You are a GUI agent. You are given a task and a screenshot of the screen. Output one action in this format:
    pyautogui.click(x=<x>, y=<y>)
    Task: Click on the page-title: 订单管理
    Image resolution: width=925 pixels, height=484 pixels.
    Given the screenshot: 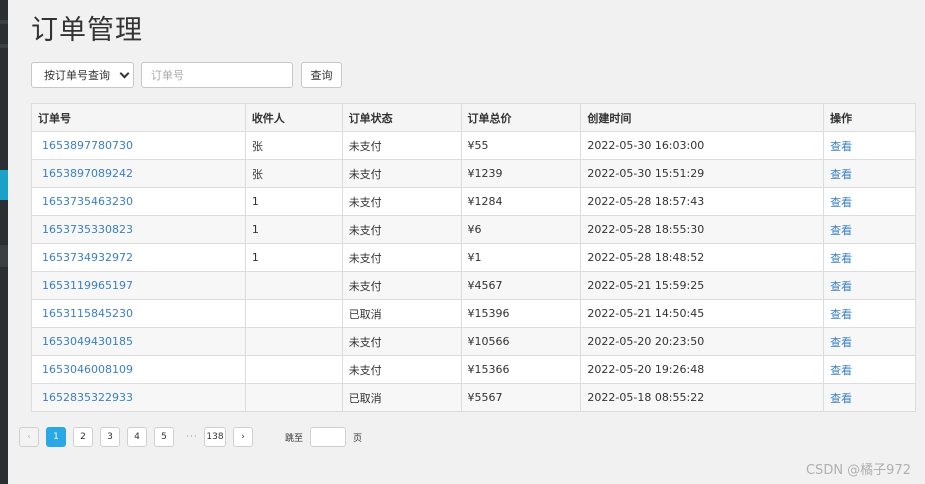 What is the action you would take?
    pyautogui.click(x=87, y=30)
    